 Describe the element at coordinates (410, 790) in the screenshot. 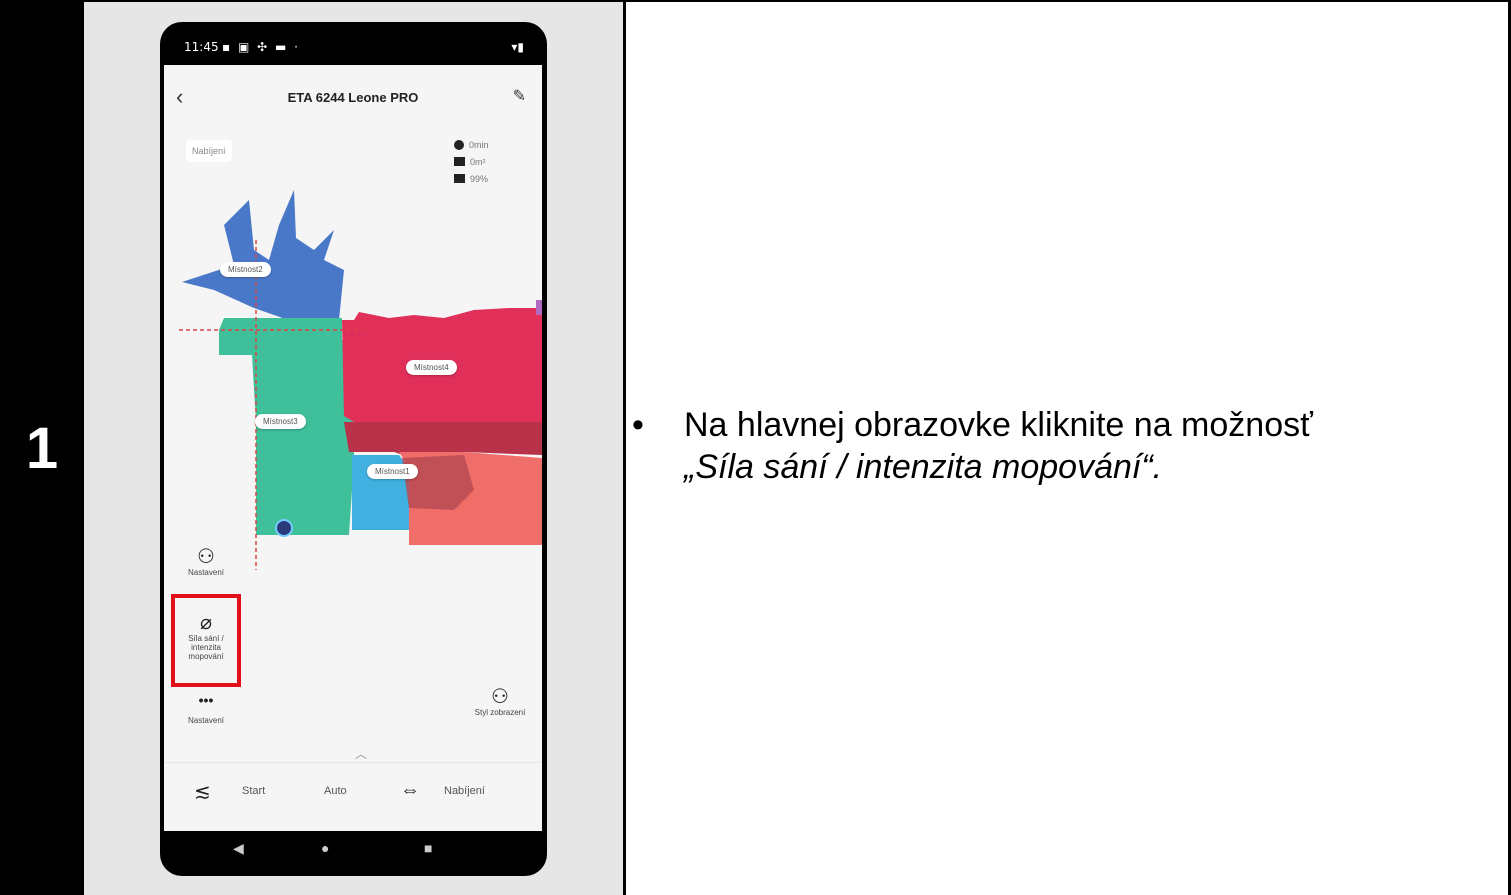

I see `charge-icon: ⇔` at that location.